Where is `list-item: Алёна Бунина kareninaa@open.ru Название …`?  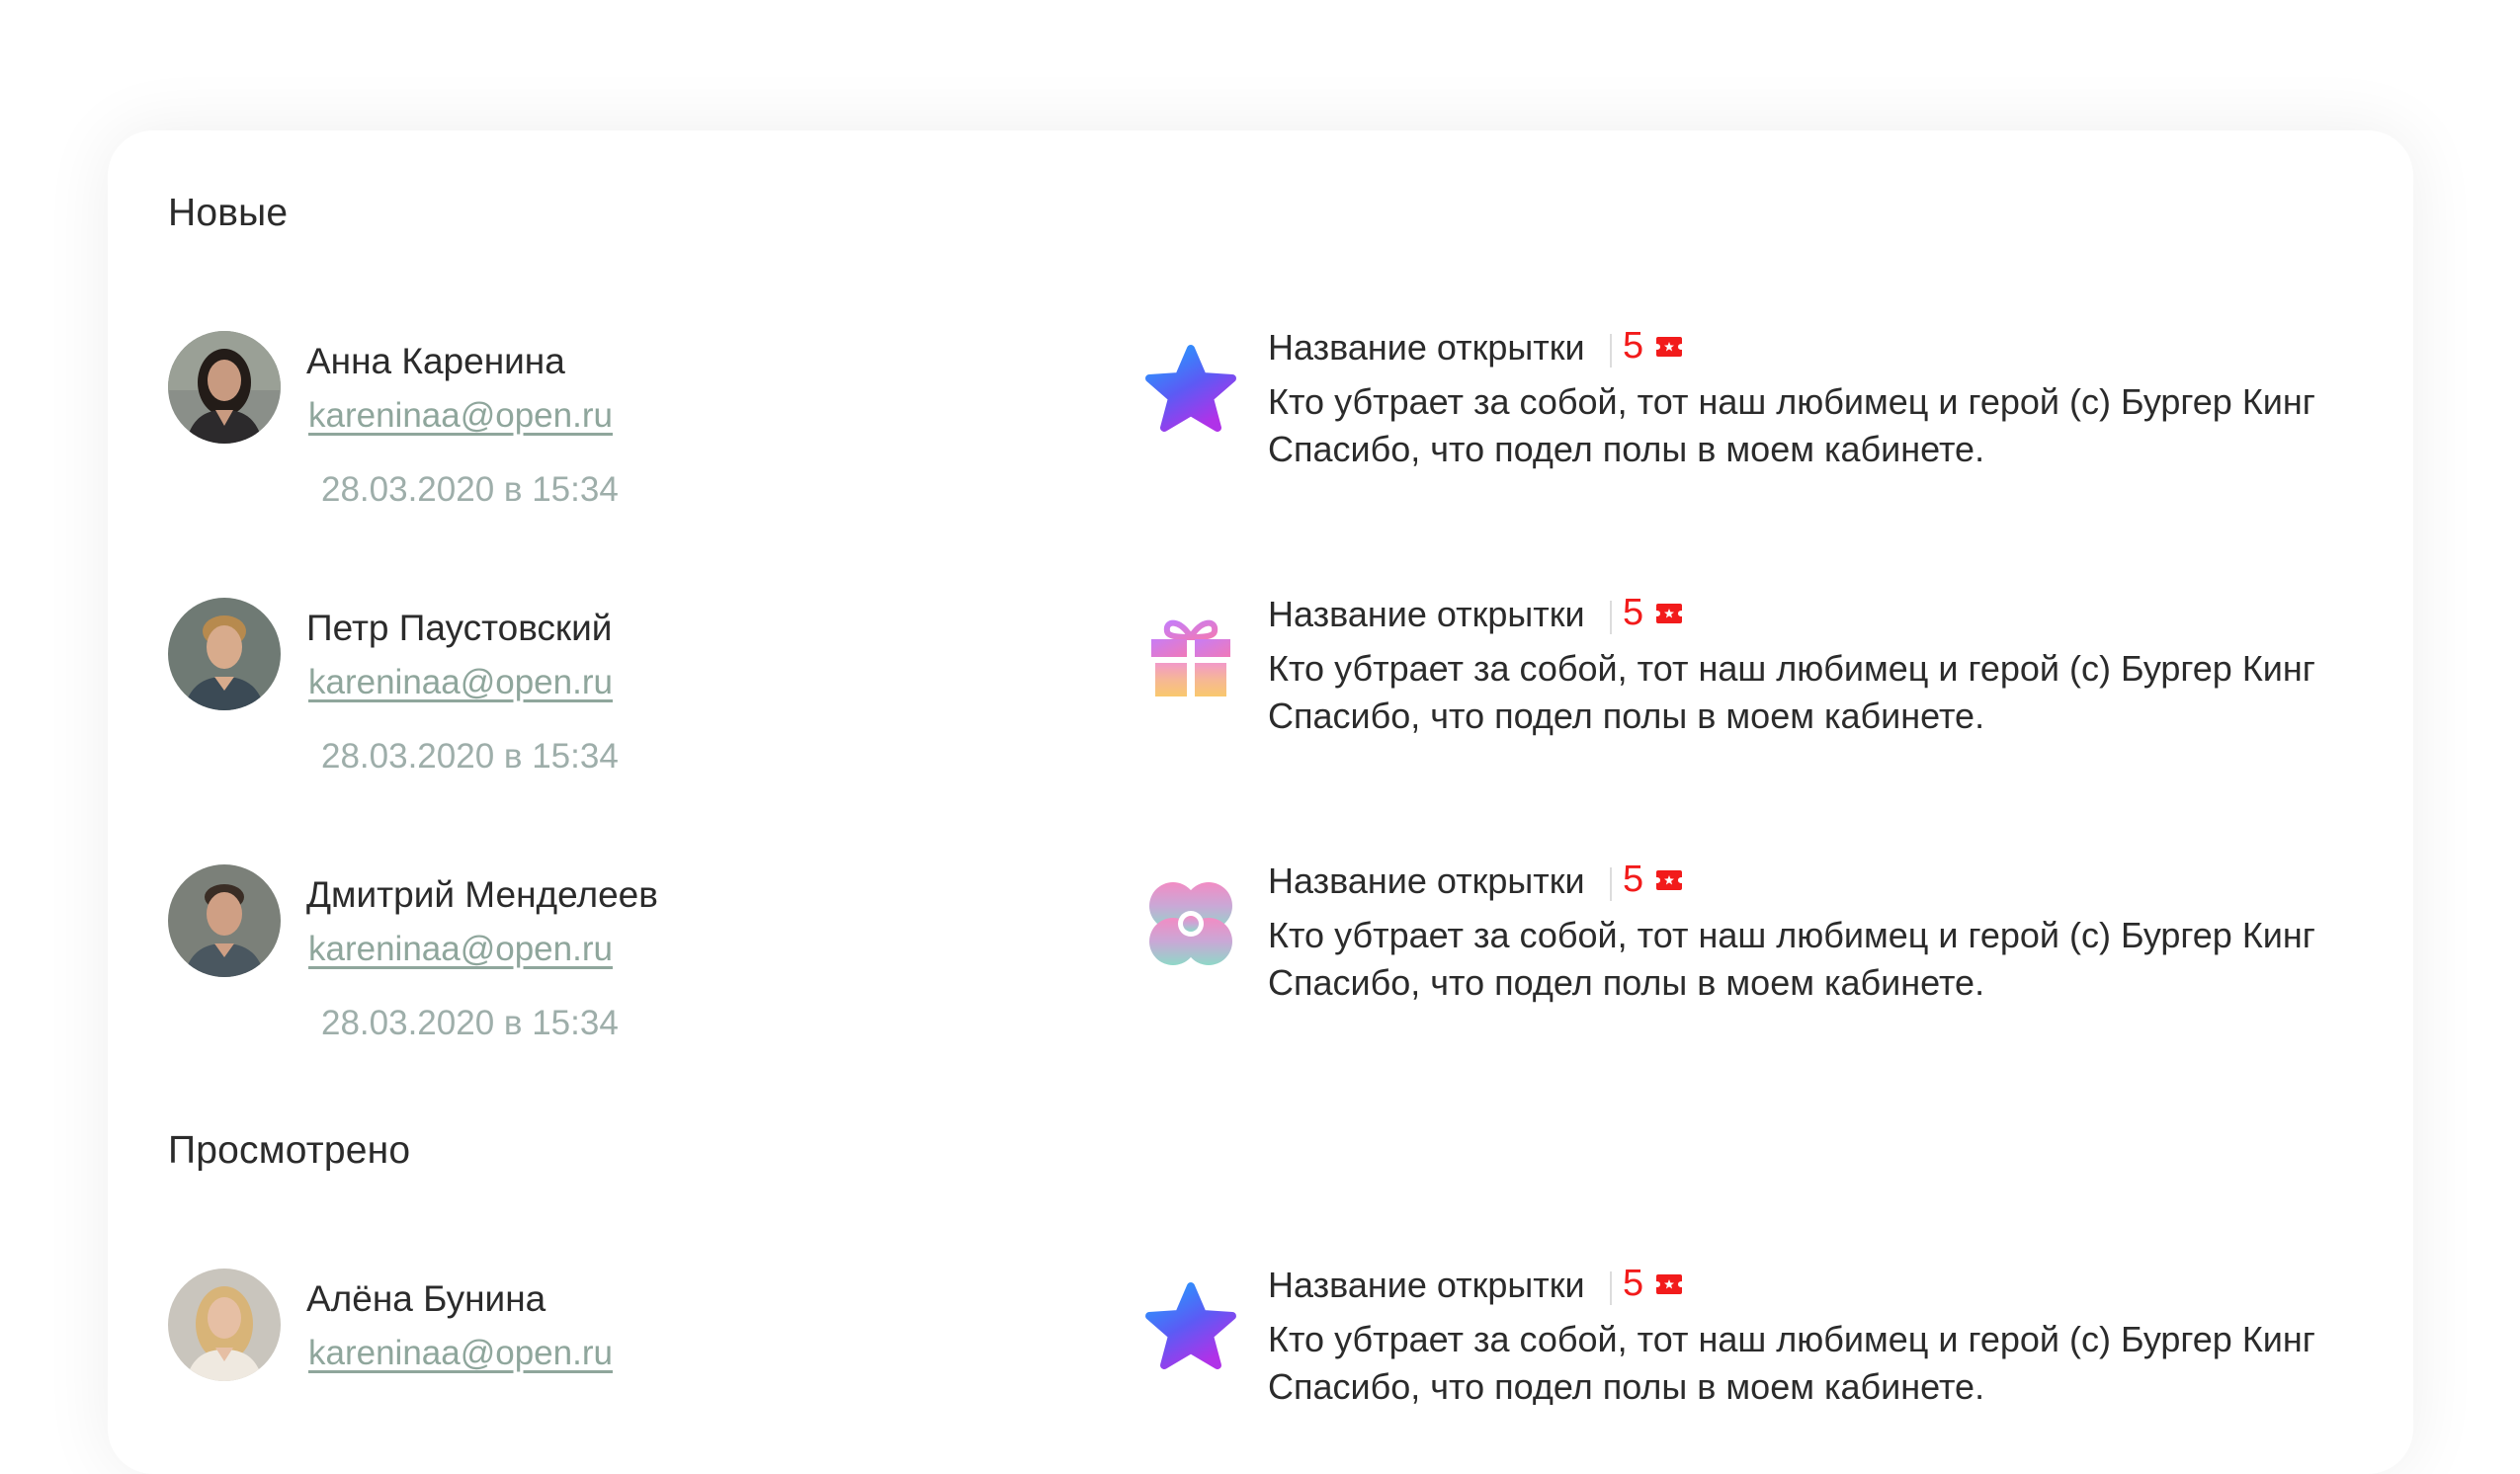 list-item: Алёна Бунина kareninaa@open.ru Название … is located at coordinates (1260, 1337).